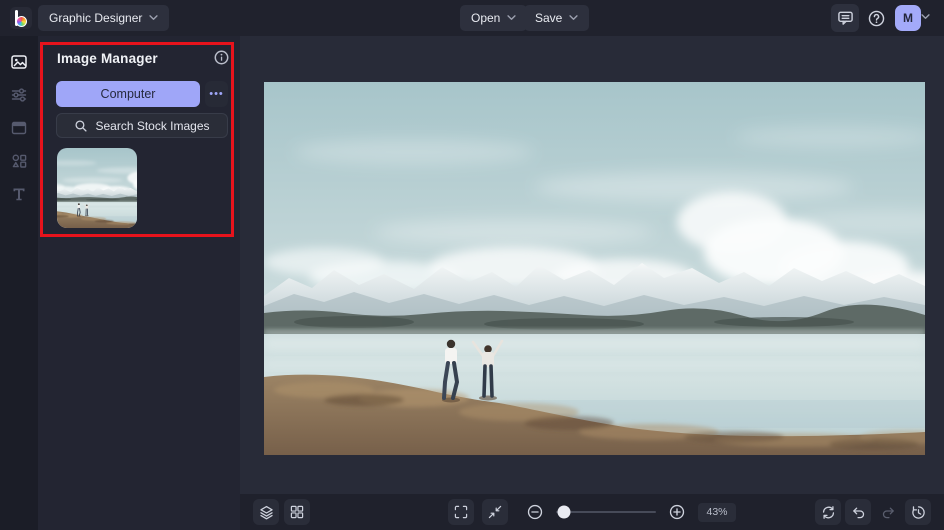 The width and height of the screenshot is (944, 530). I want to click on reset-button, so click(828, 512).